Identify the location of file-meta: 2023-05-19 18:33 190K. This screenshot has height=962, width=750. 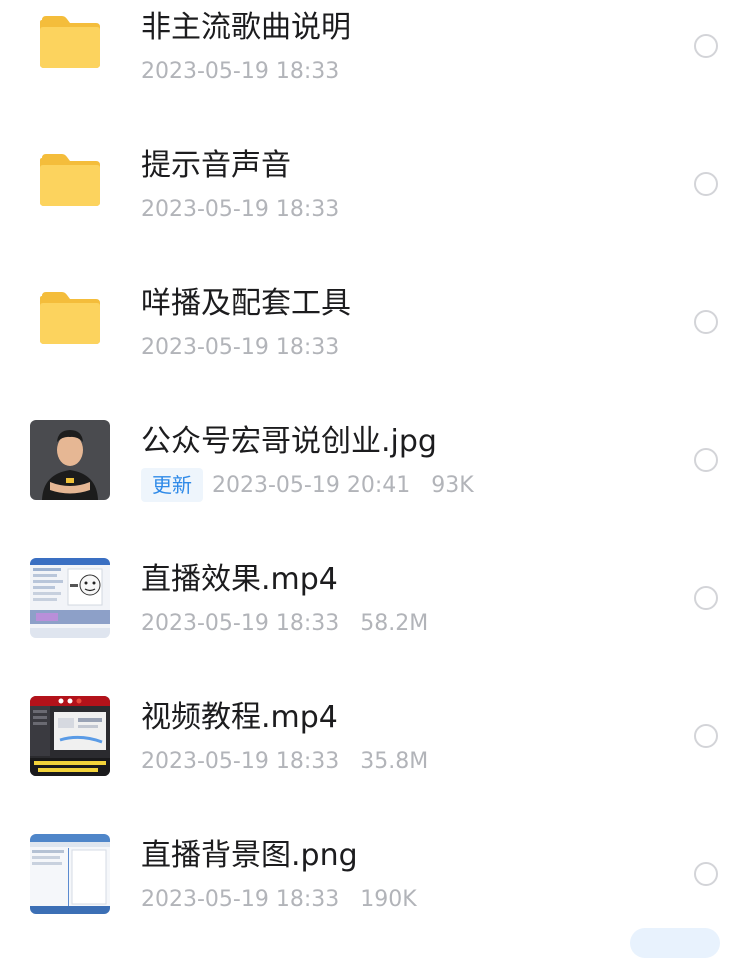
(279, 899).